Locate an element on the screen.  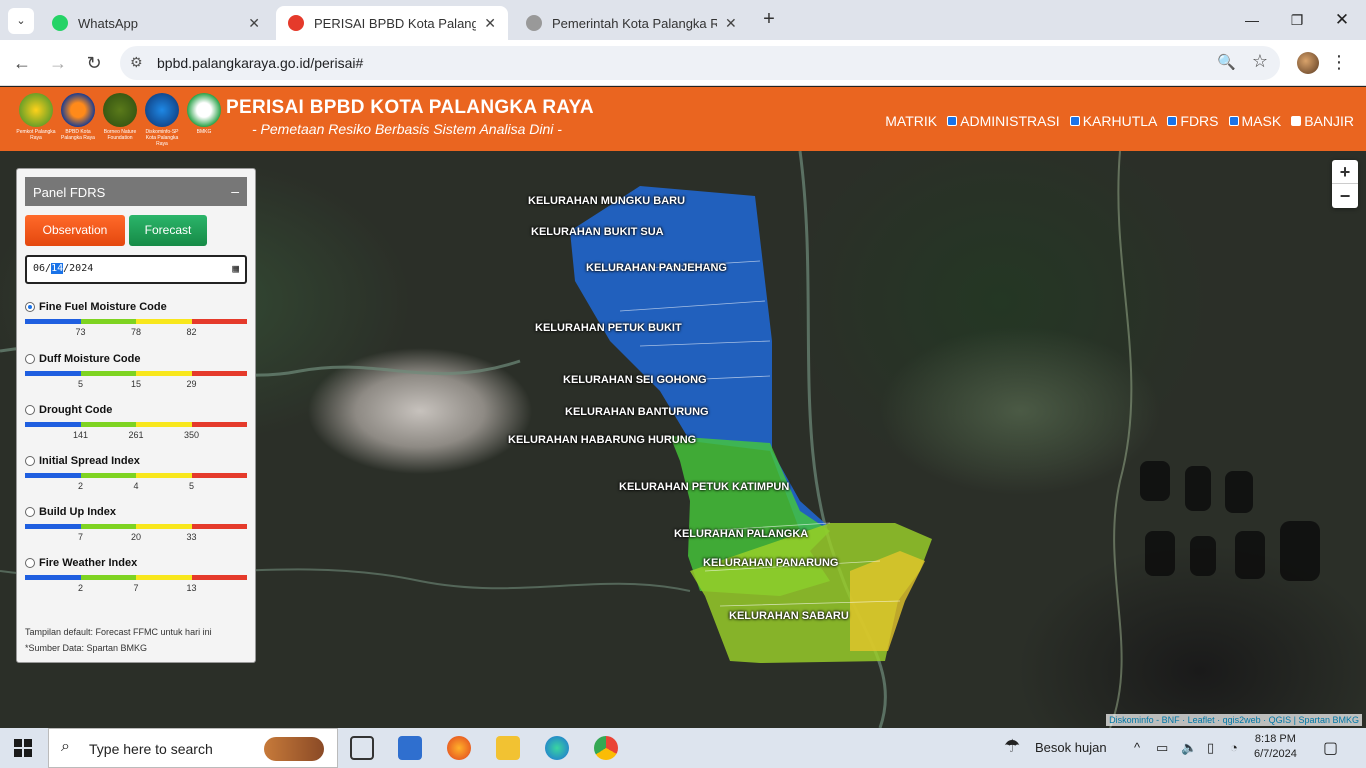
minimize-window-icon: — is located at coordinates (1252, 20).